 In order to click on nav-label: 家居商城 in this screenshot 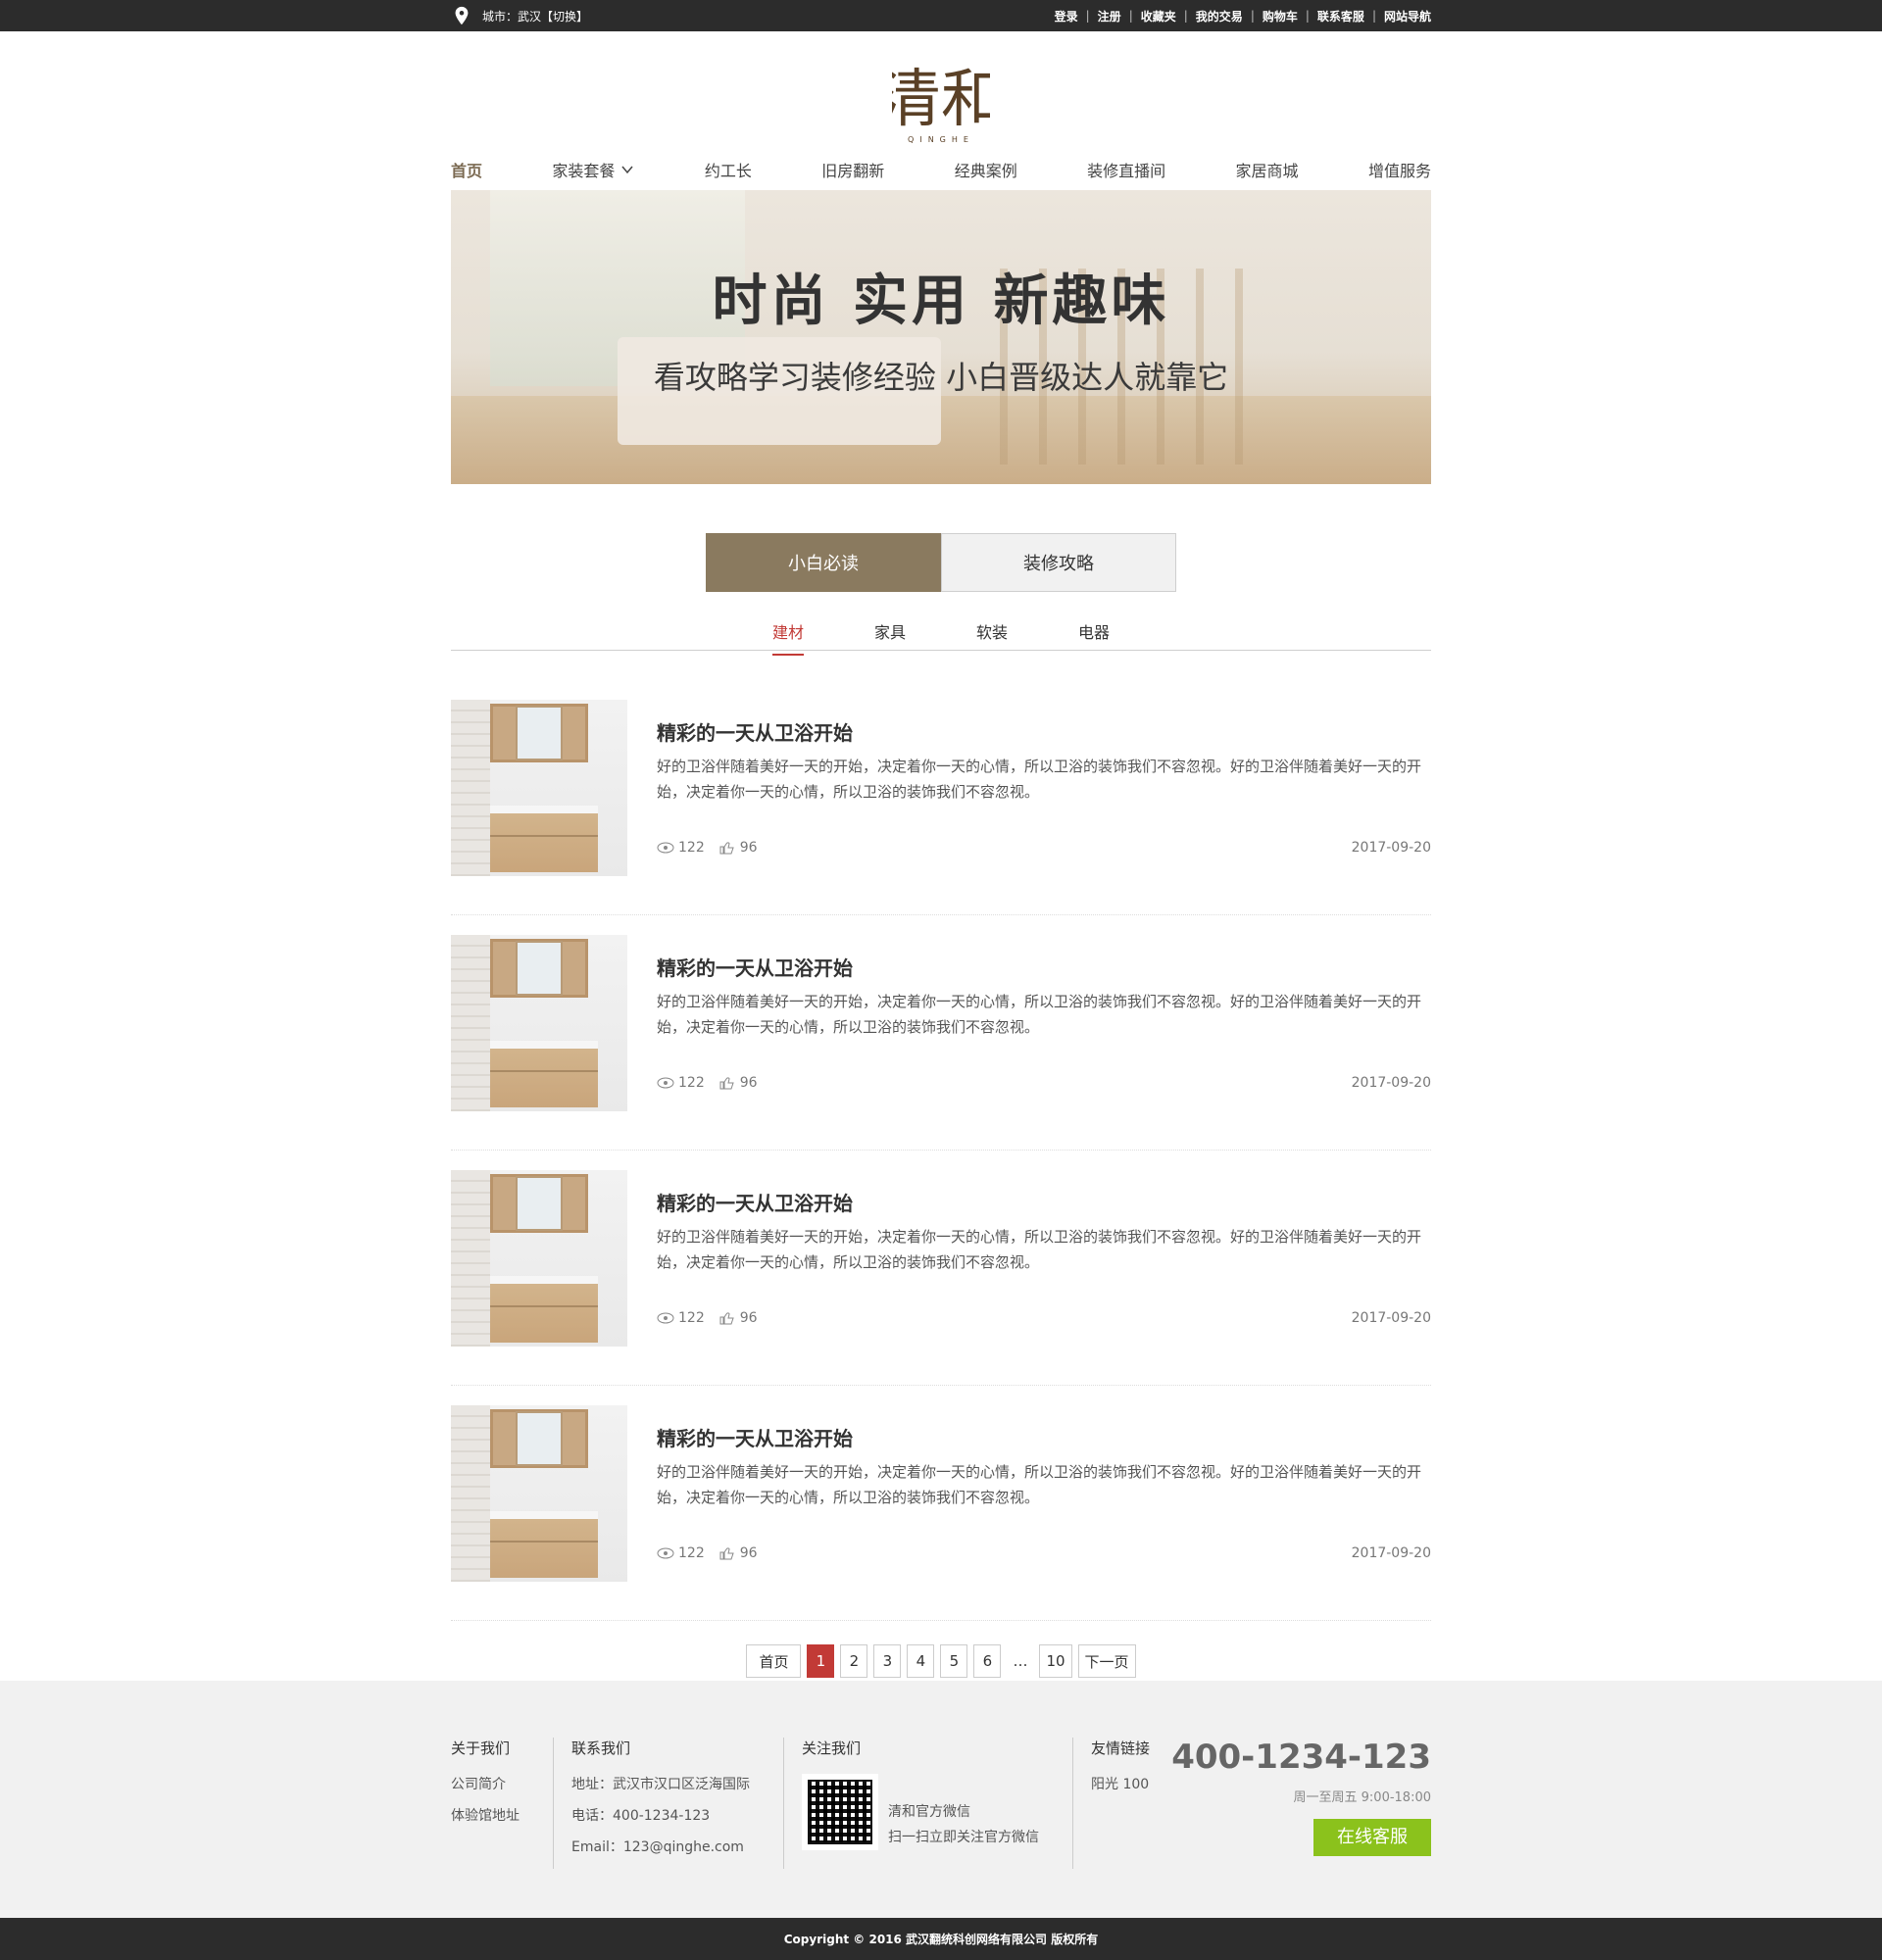, I will do `click(1267, 171)`.